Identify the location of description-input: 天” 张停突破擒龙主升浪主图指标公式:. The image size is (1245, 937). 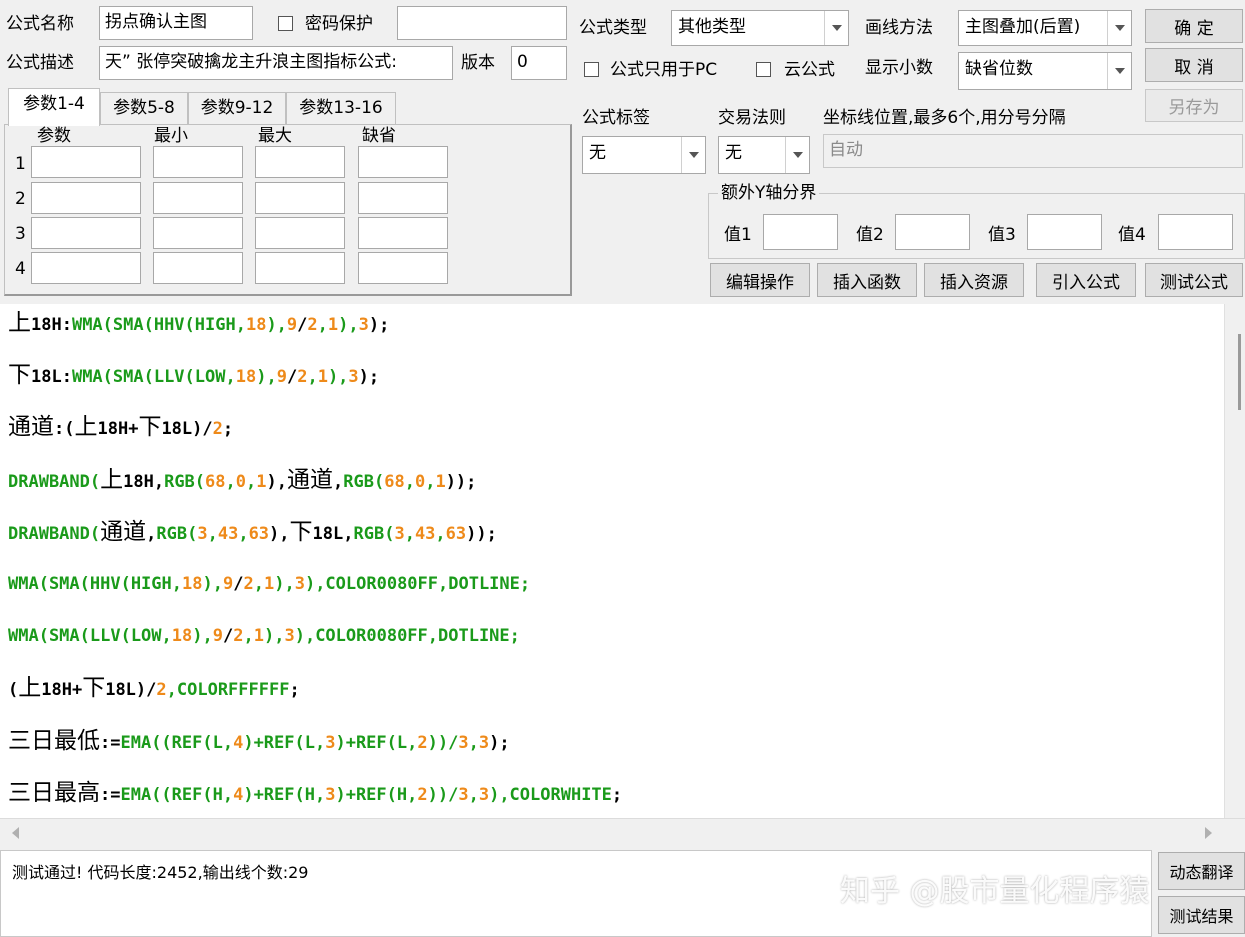
(276, 63).